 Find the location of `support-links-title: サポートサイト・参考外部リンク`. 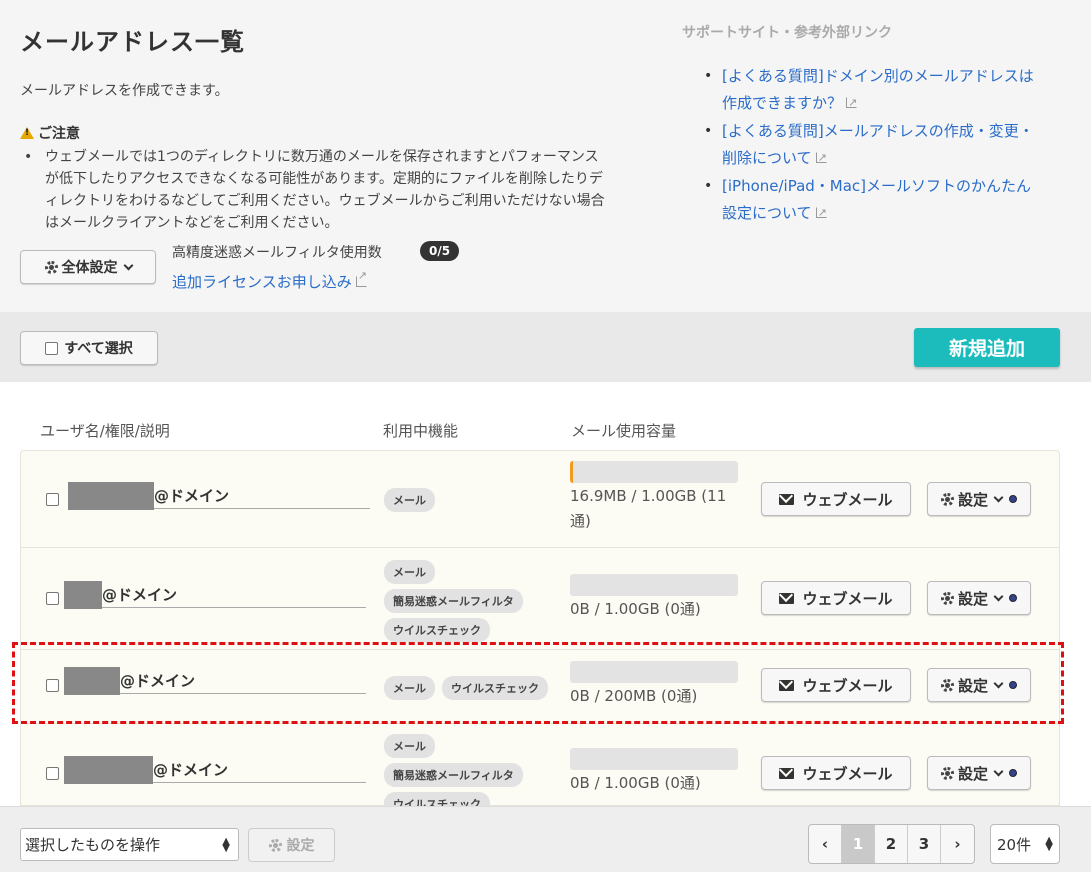

support-links-title: サポートサイト・参考外部リンク is located at coordinates (787, 33).